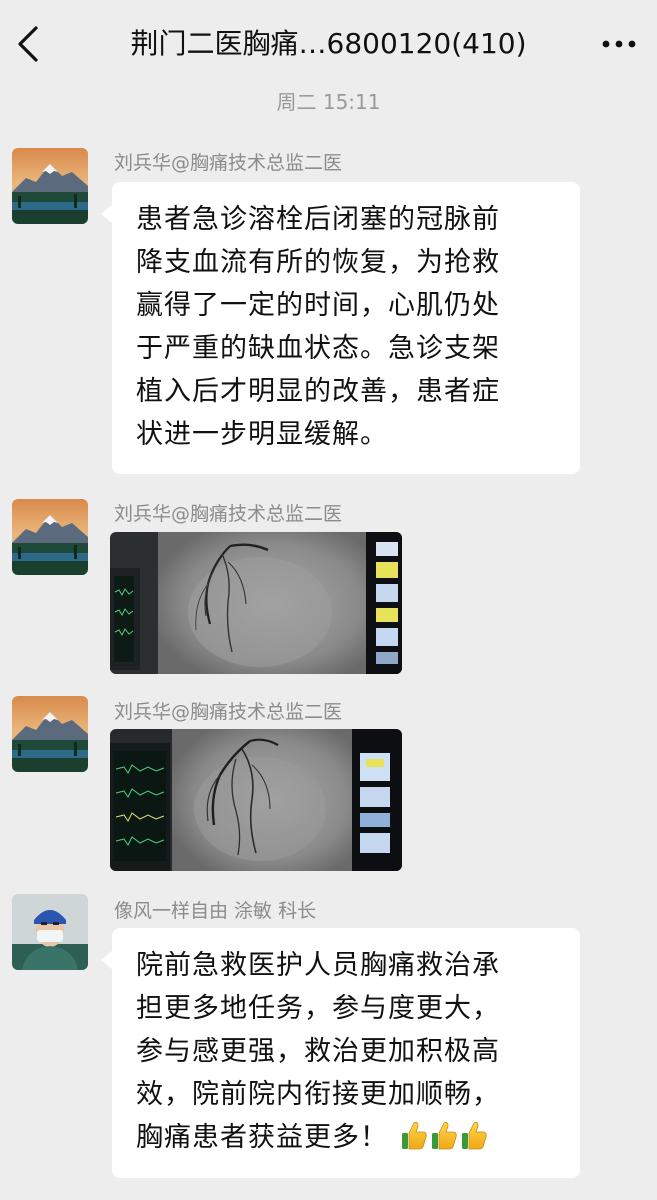  I want to click on message-text-line: 胸痛患者获益更多！, so click(347, 1137).